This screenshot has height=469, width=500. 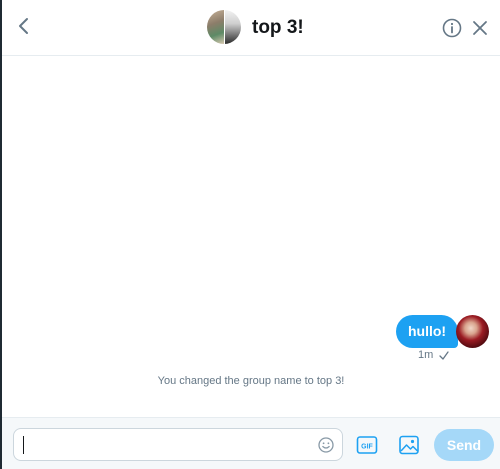 I want to click on text-caret, so click(x=23, y=445).